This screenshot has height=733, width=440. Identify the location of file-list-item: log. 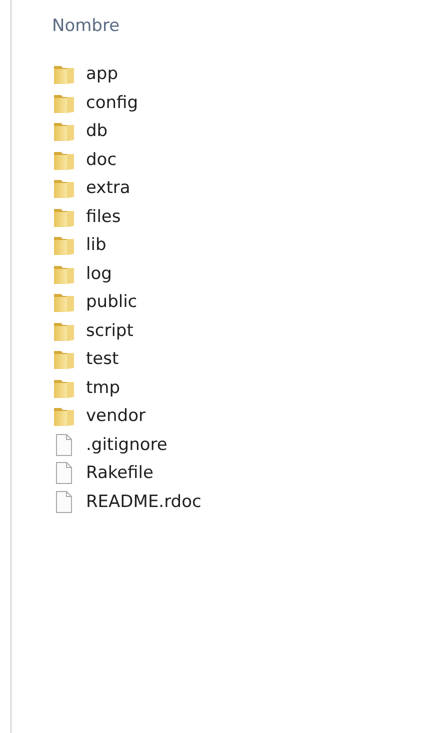
(246, 274).